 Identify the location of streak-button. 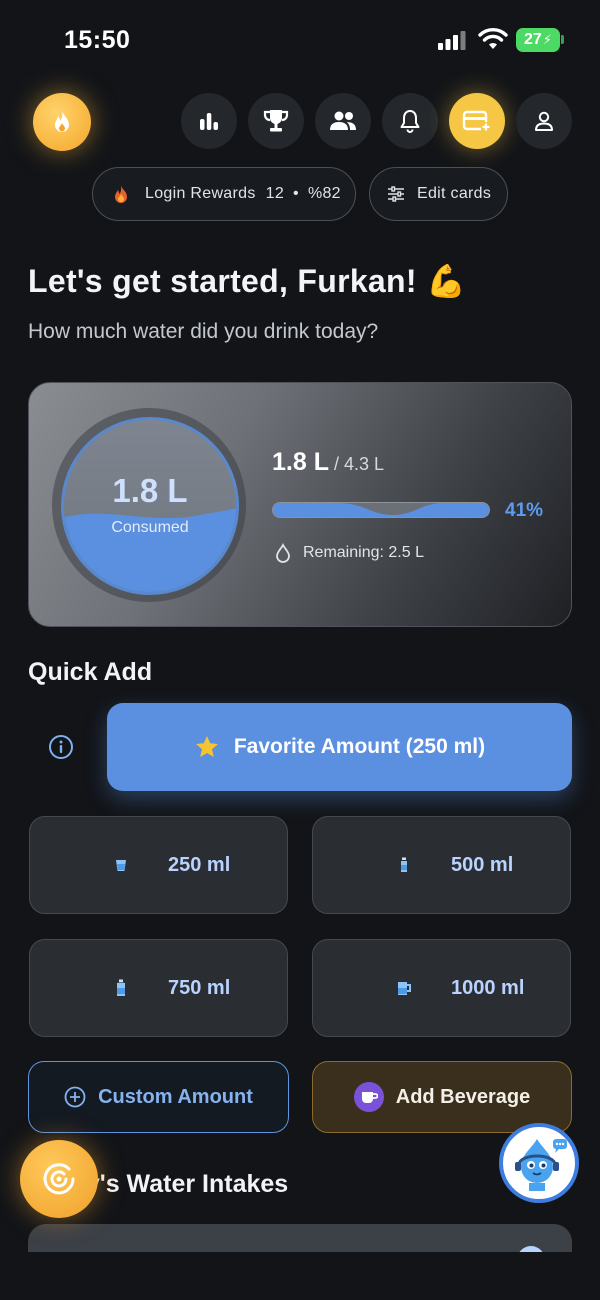
(62, 122).